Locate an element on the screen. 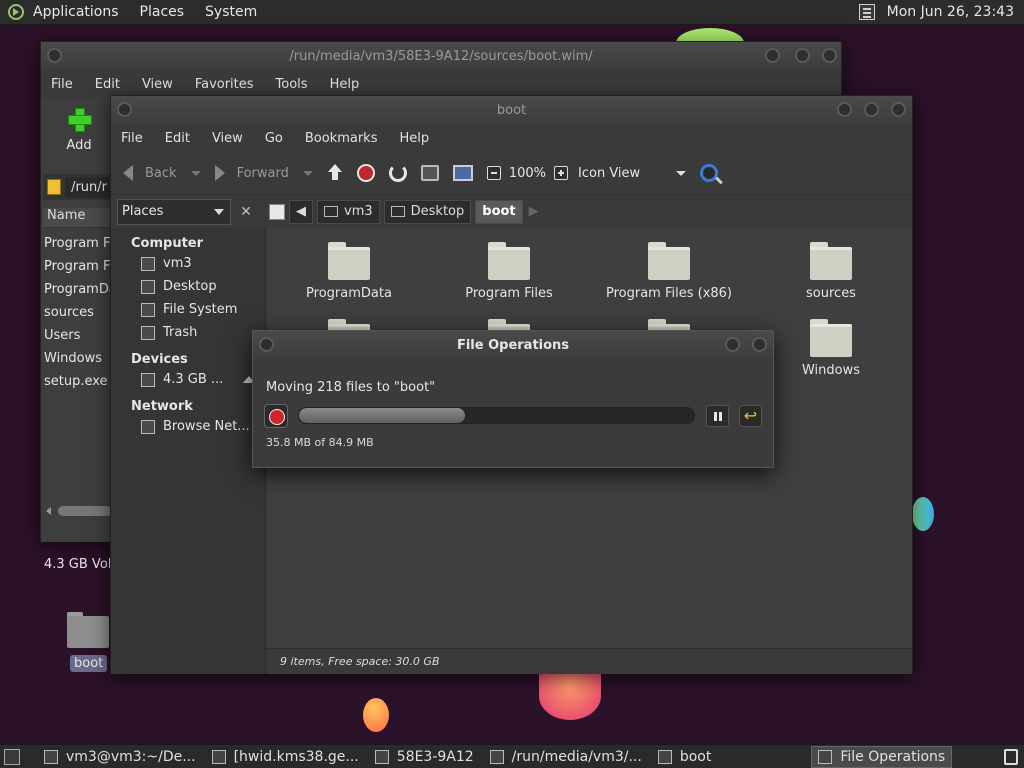 The height and width of the screenshot is (768, 1024). task-file-operations: File Operations is located at coordinates (882, 756).